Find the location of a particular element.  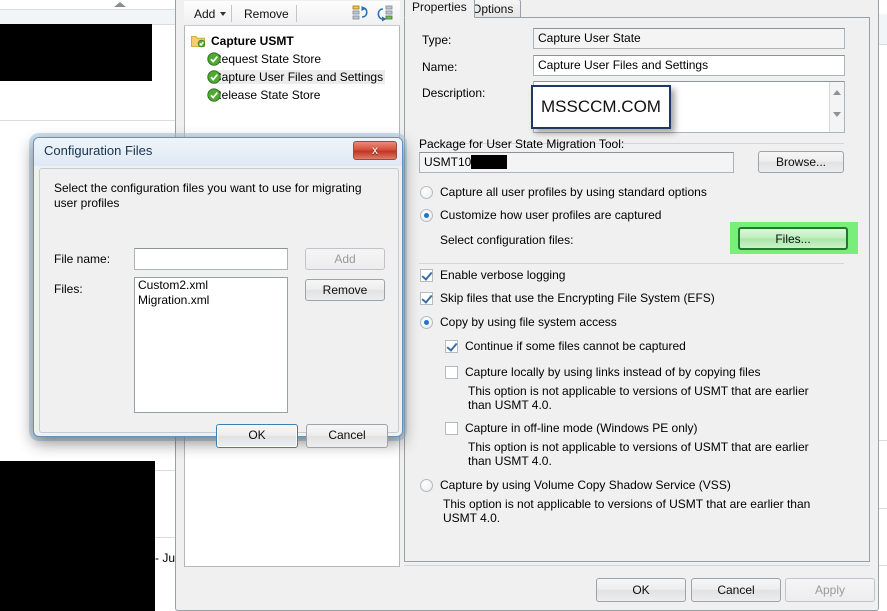

remove-button: Remove is located at coordinates (266, 13).